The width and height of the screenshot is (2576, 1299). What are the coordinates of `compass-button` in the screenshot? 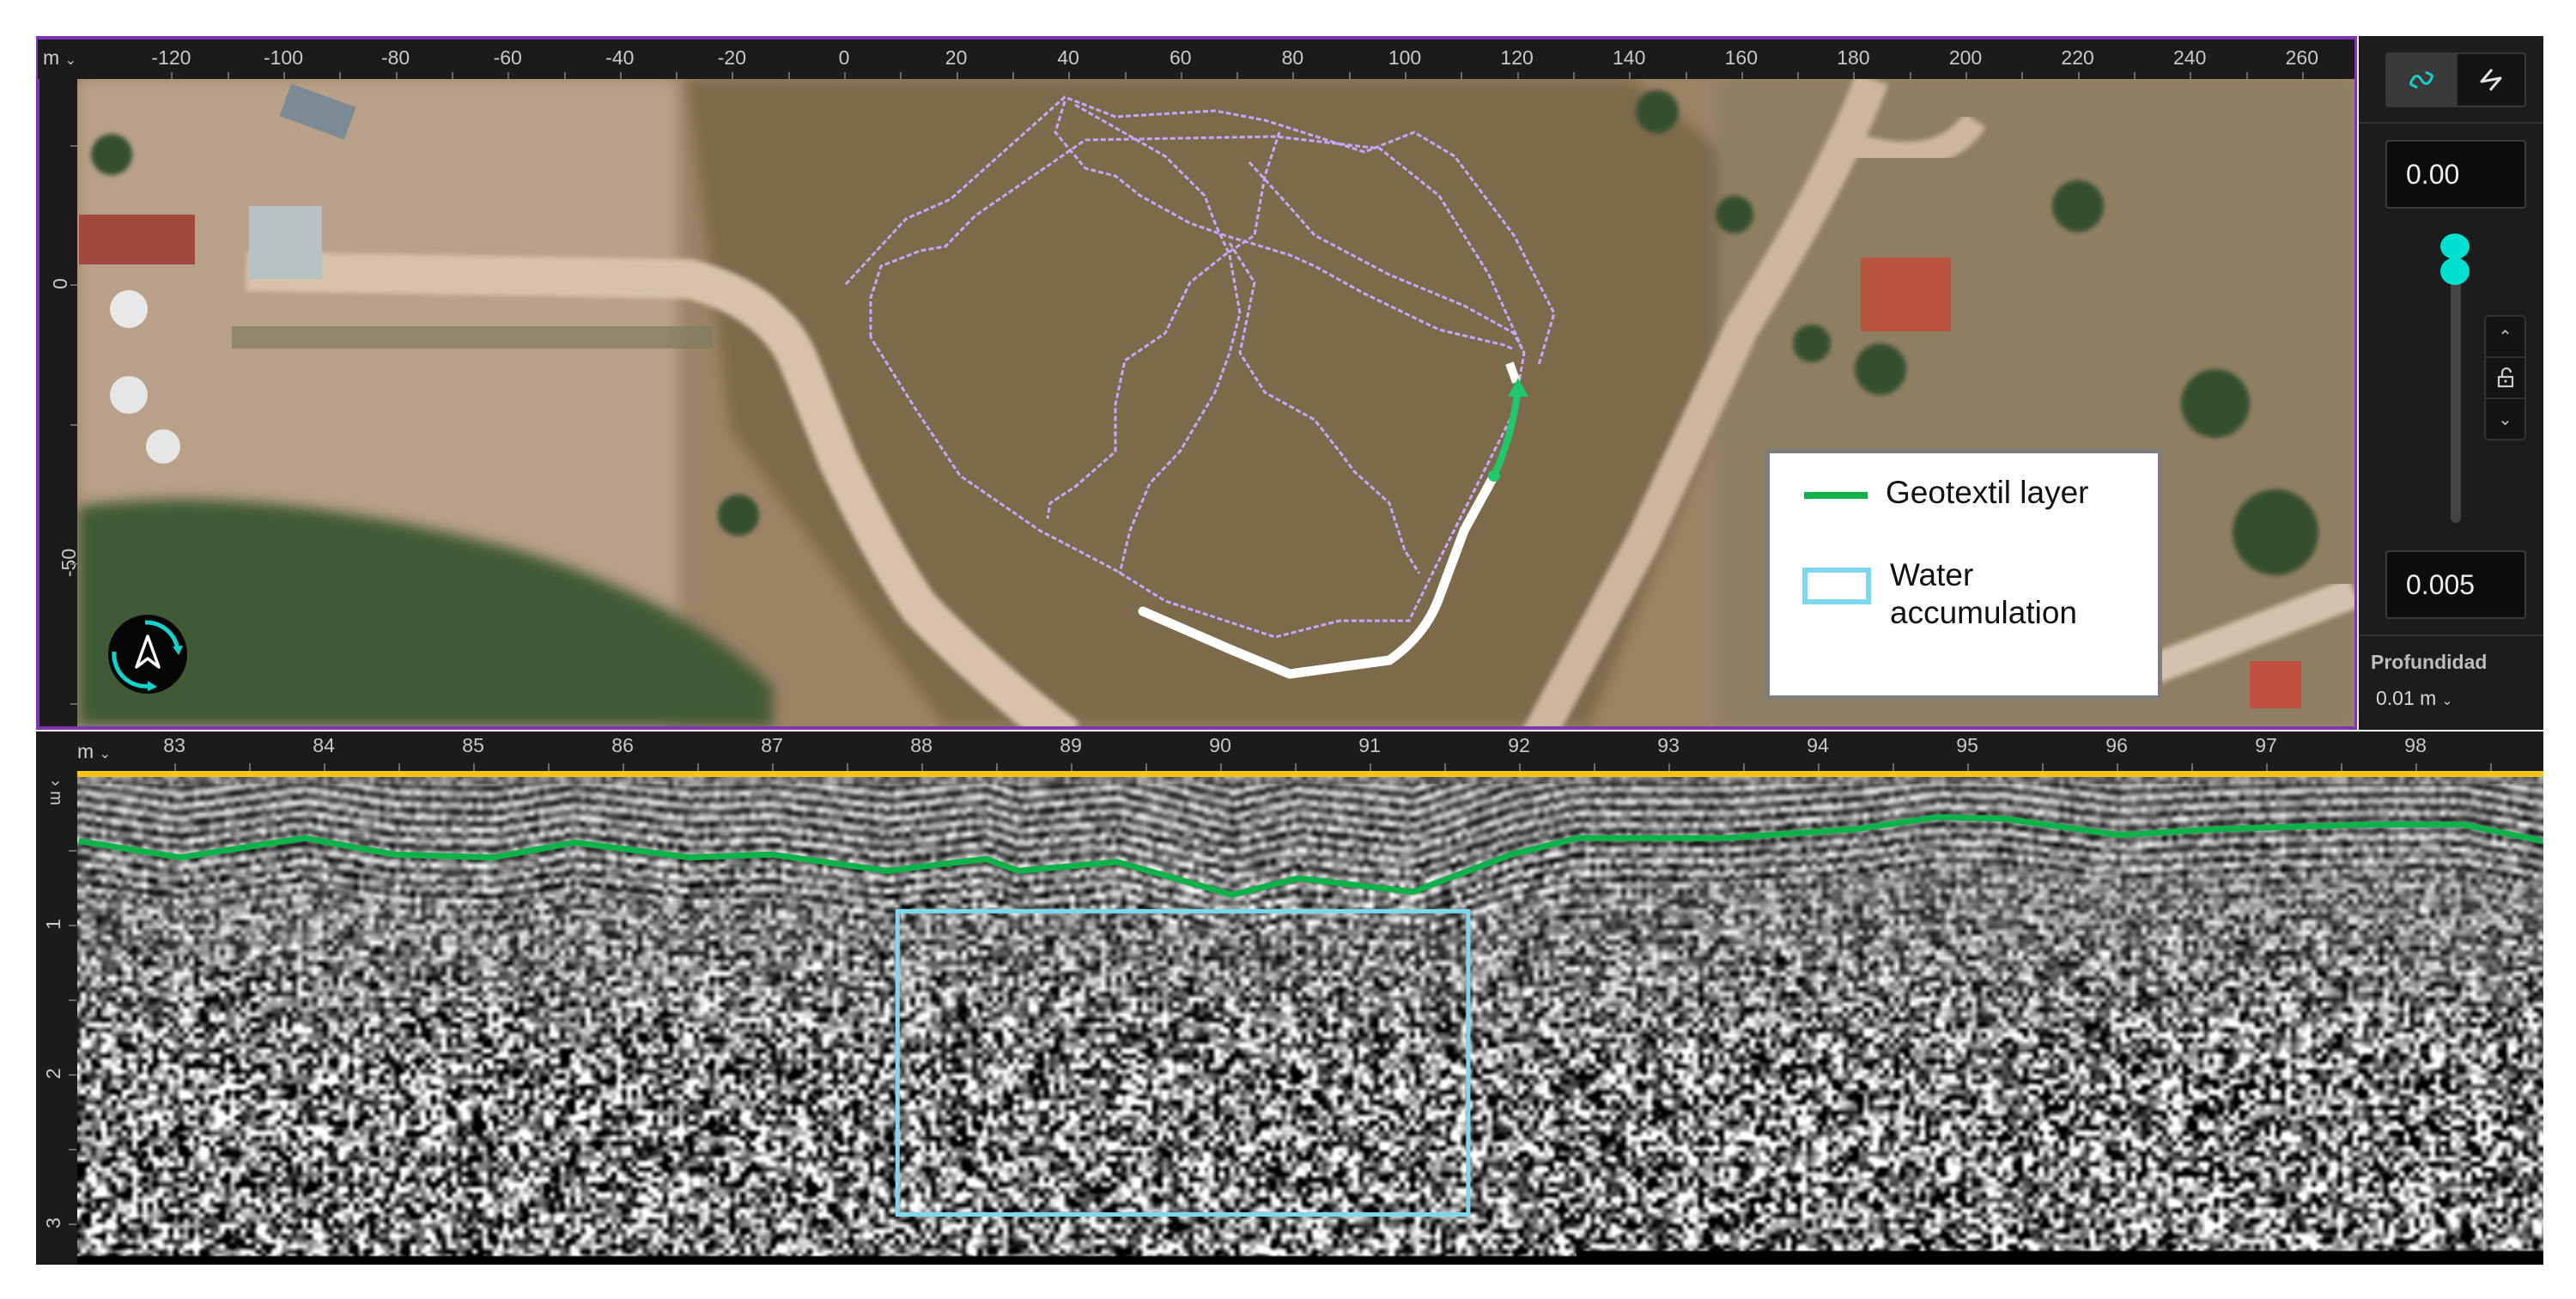 It's located at (148, 654).